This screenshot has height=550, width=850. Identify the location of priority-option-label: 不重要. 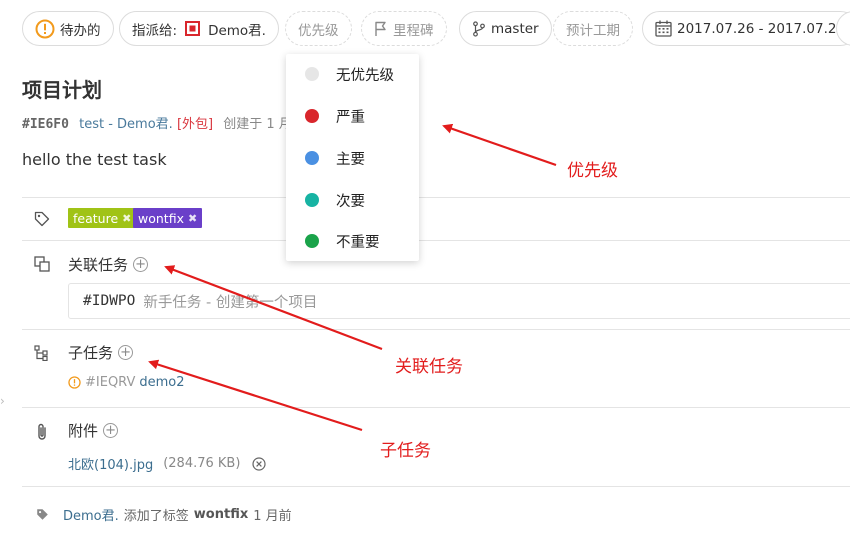
(358, 242).